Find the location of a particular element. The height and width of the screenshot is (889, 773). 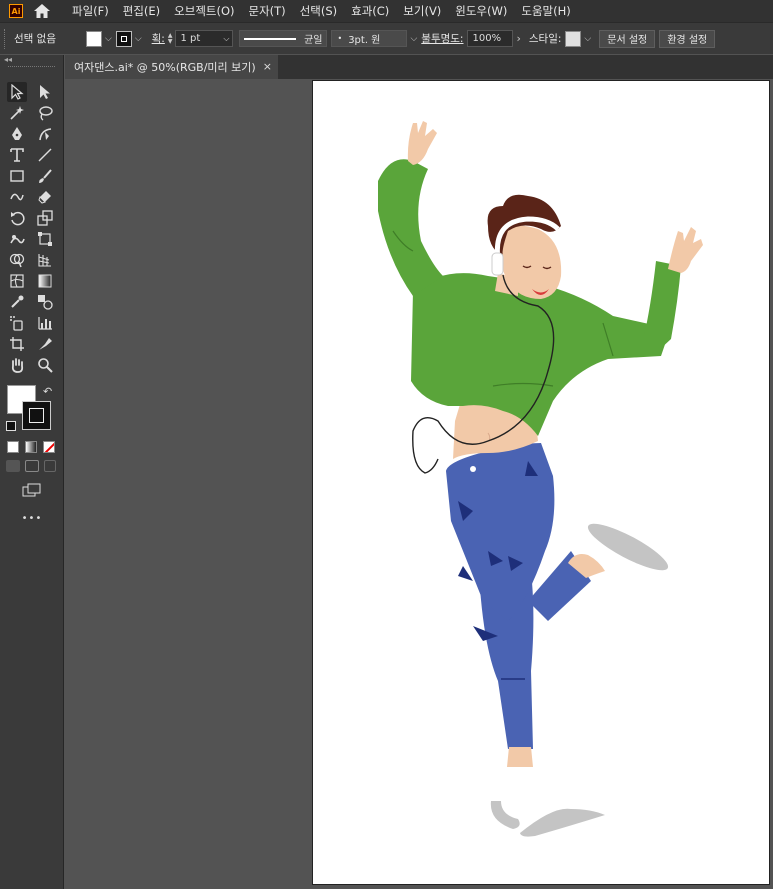

column-graph-tool is located at coordinates (45, 323).